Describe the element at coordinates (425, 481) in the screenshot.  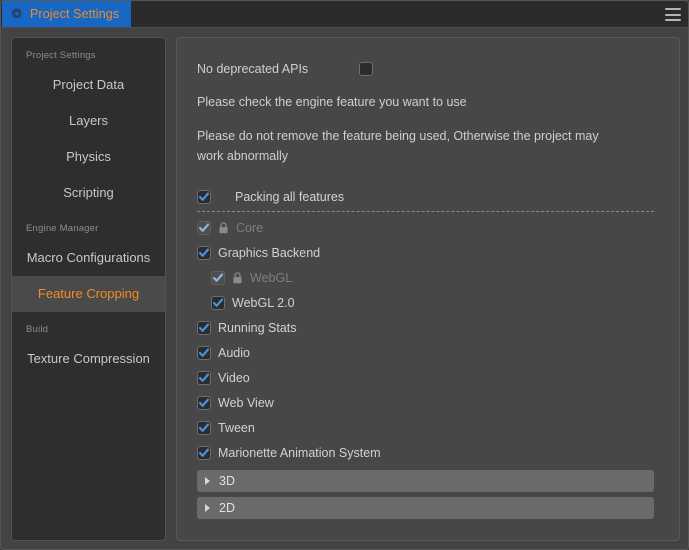
I see `section-header-3d: 3D` at that location.